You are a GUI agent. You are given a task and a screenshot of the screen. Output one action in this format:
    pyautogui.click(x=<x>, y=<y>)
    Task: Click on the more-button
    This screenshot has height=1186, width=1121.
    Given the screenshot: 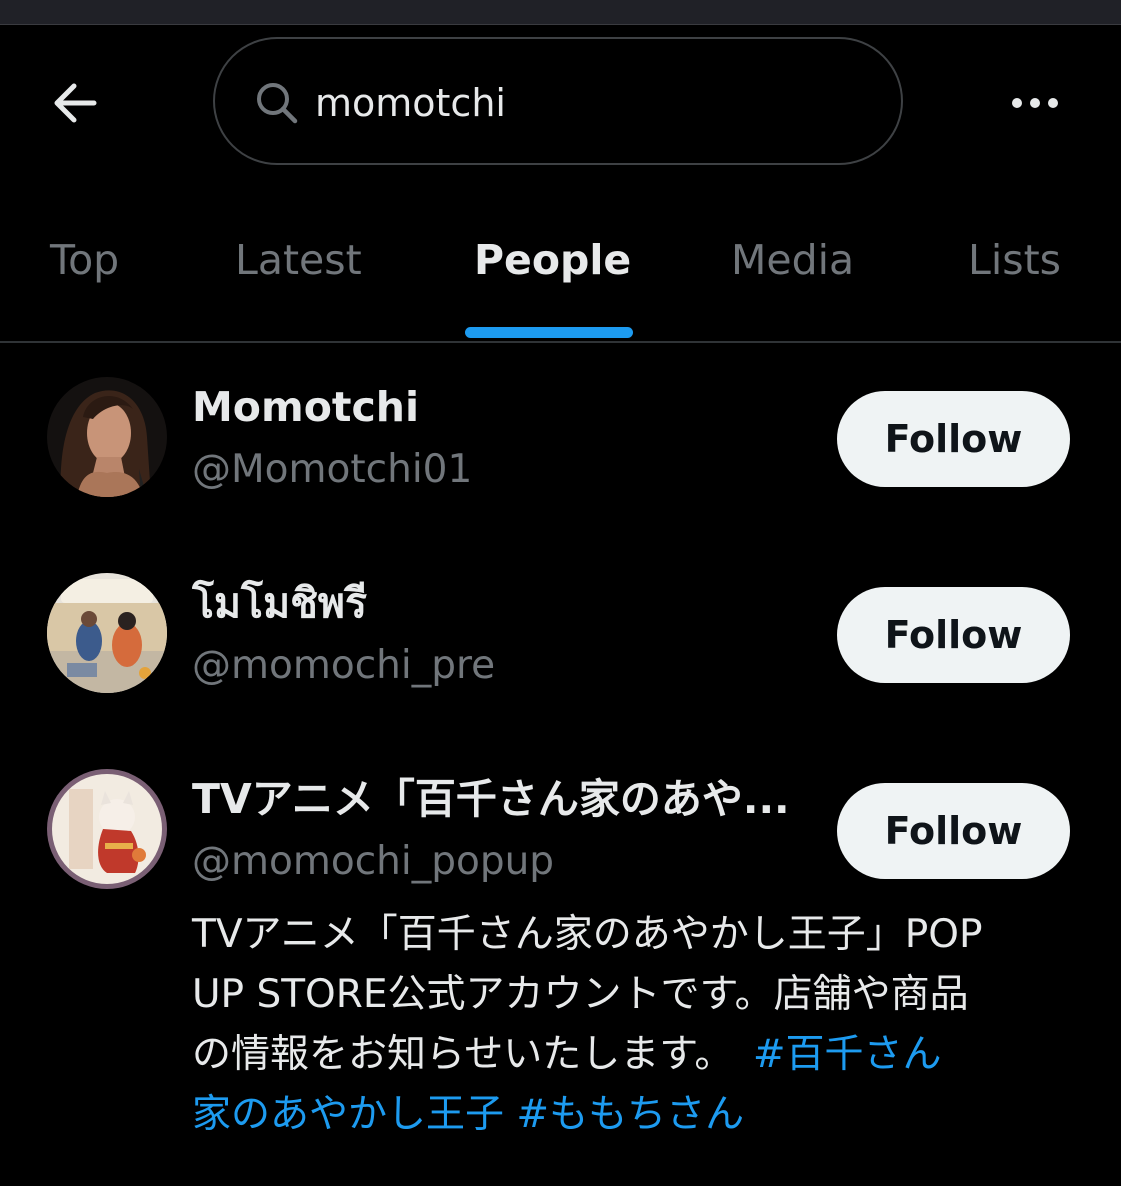 What is the action you would take?
    pyautogui.click(x=1035, y=103)
    